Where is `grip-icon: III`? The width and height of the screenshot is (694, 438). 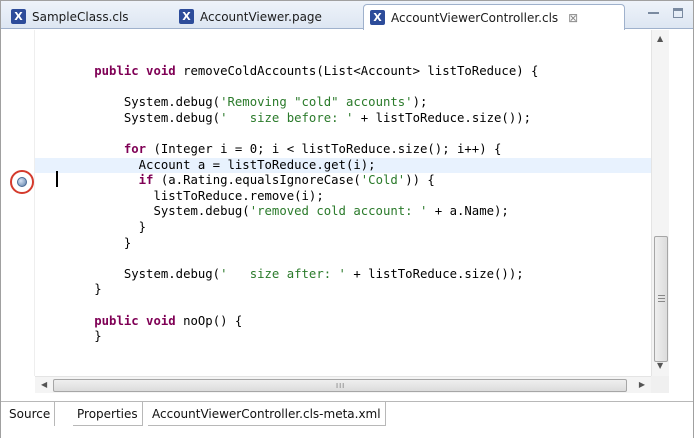
grip-icon: III is located at coordinates (341, 386).